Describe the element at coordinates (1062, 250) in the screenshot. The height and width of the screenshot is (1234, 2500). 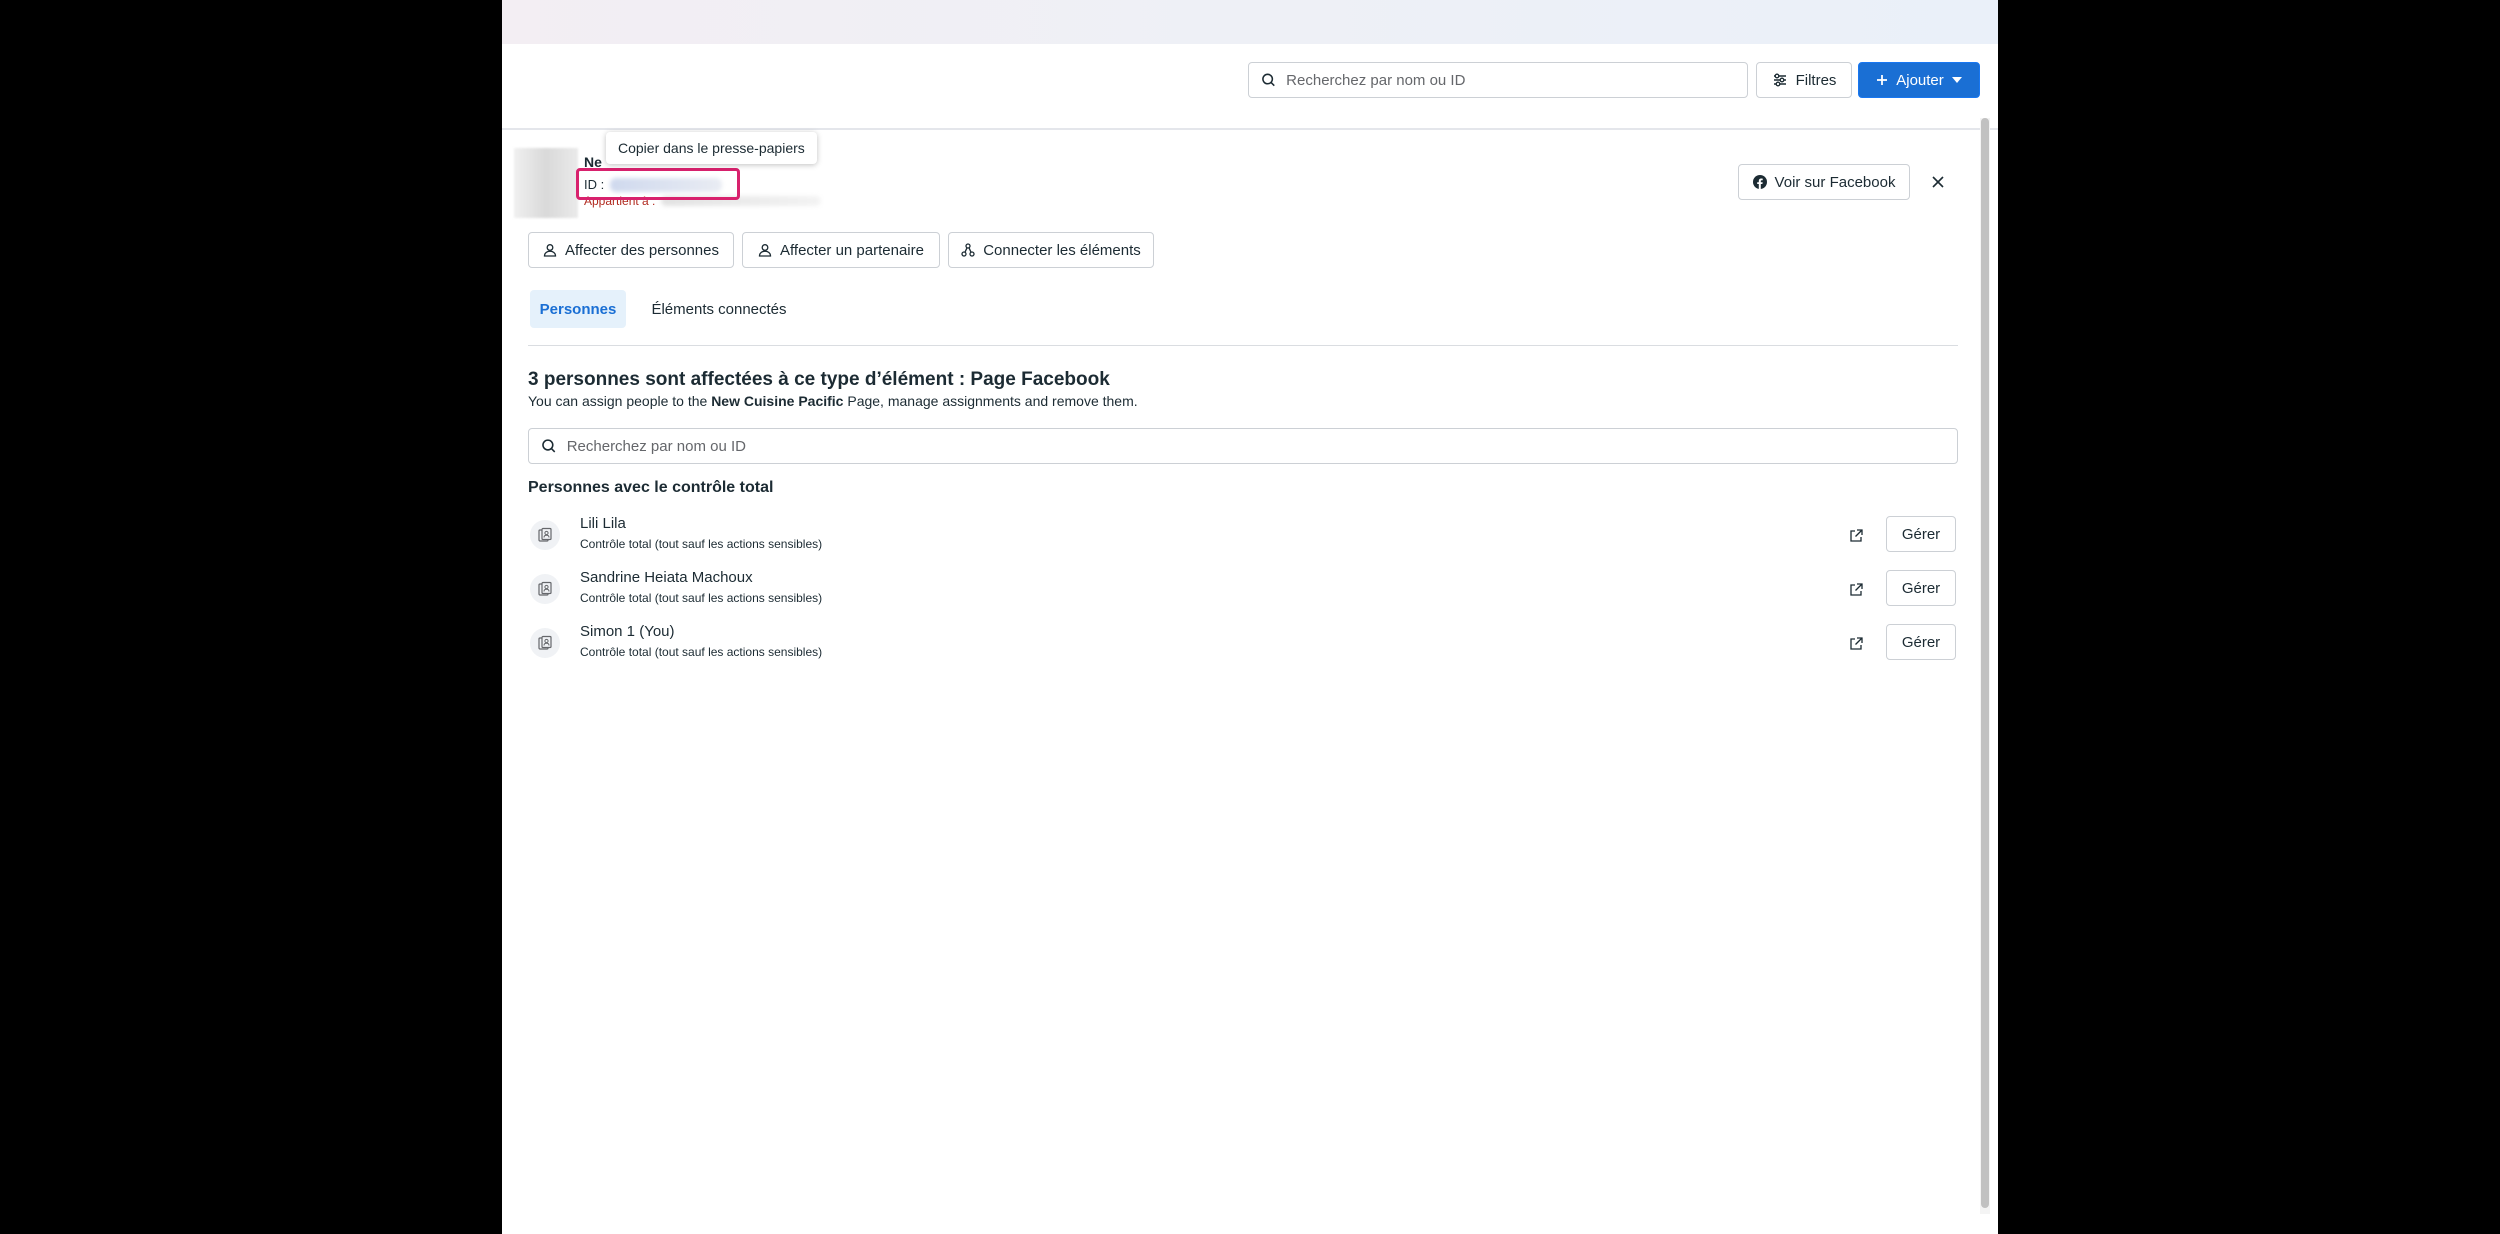
I see `connect-assets-label: Connecter les éléments` at that location.